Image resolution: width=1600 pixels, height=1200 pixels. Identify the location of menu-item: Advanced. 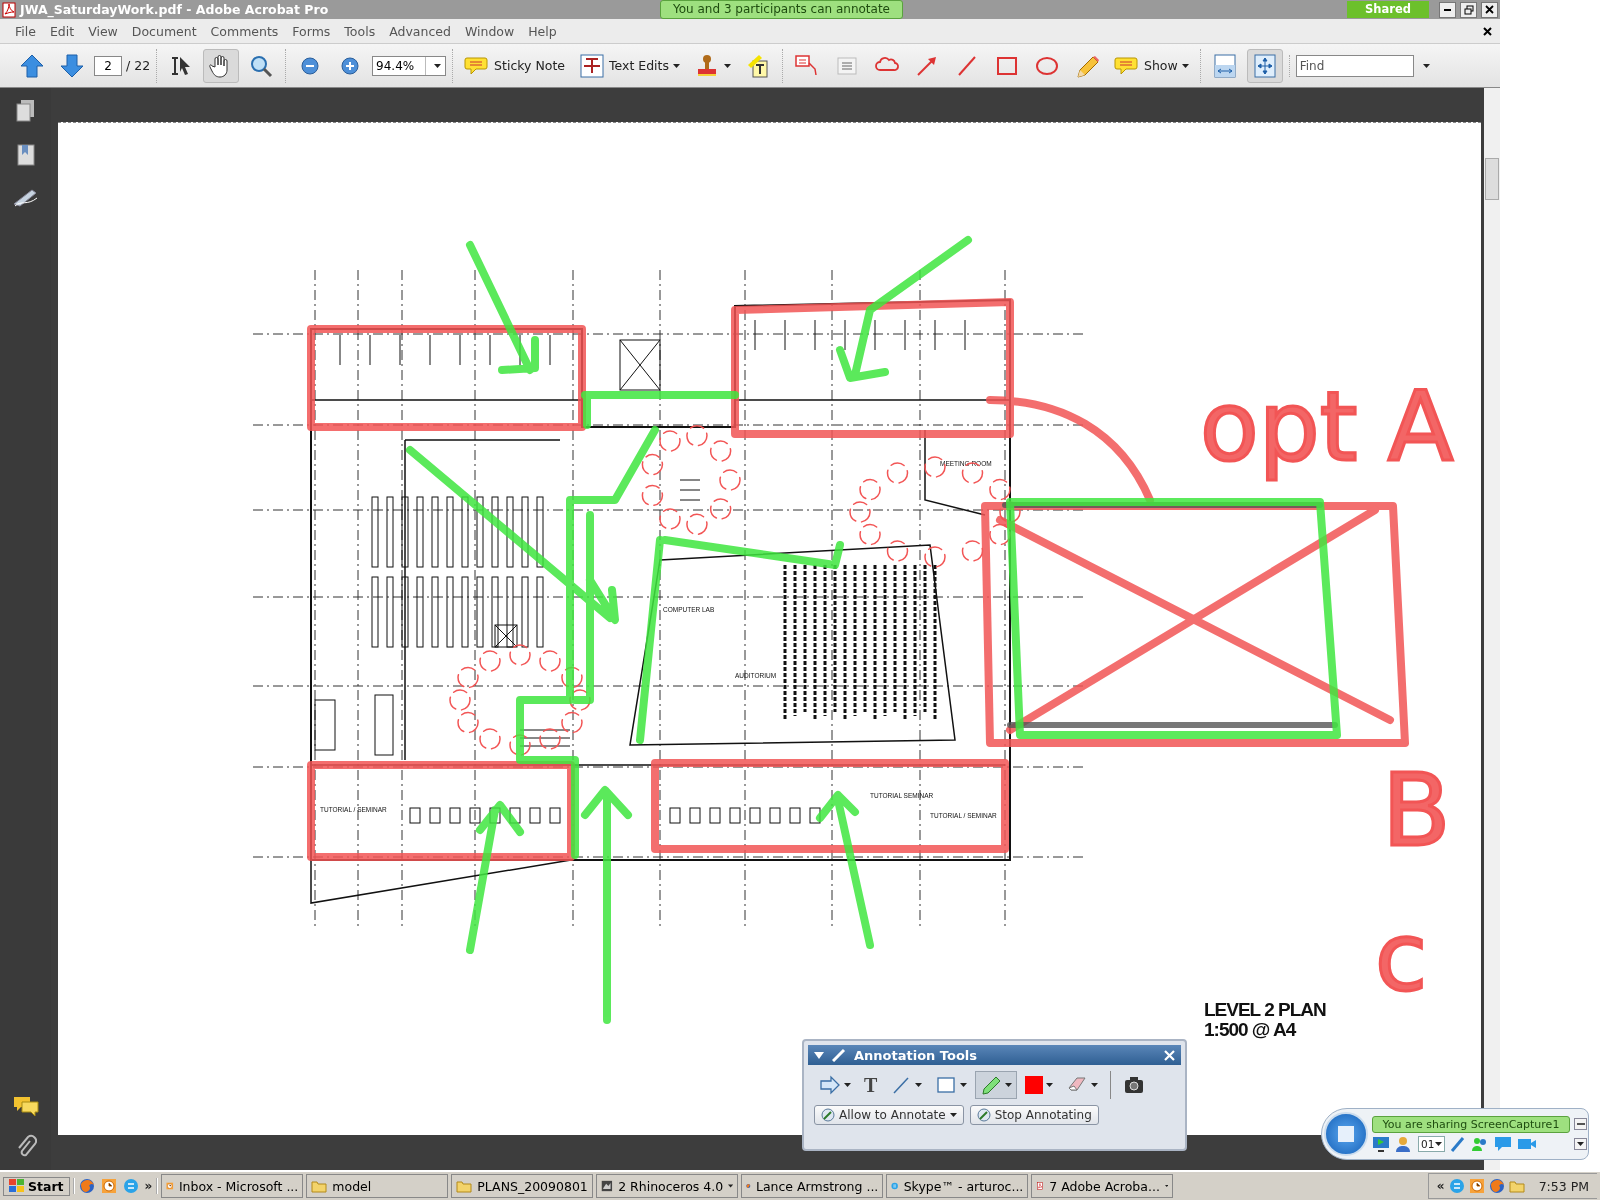
(420, 31).